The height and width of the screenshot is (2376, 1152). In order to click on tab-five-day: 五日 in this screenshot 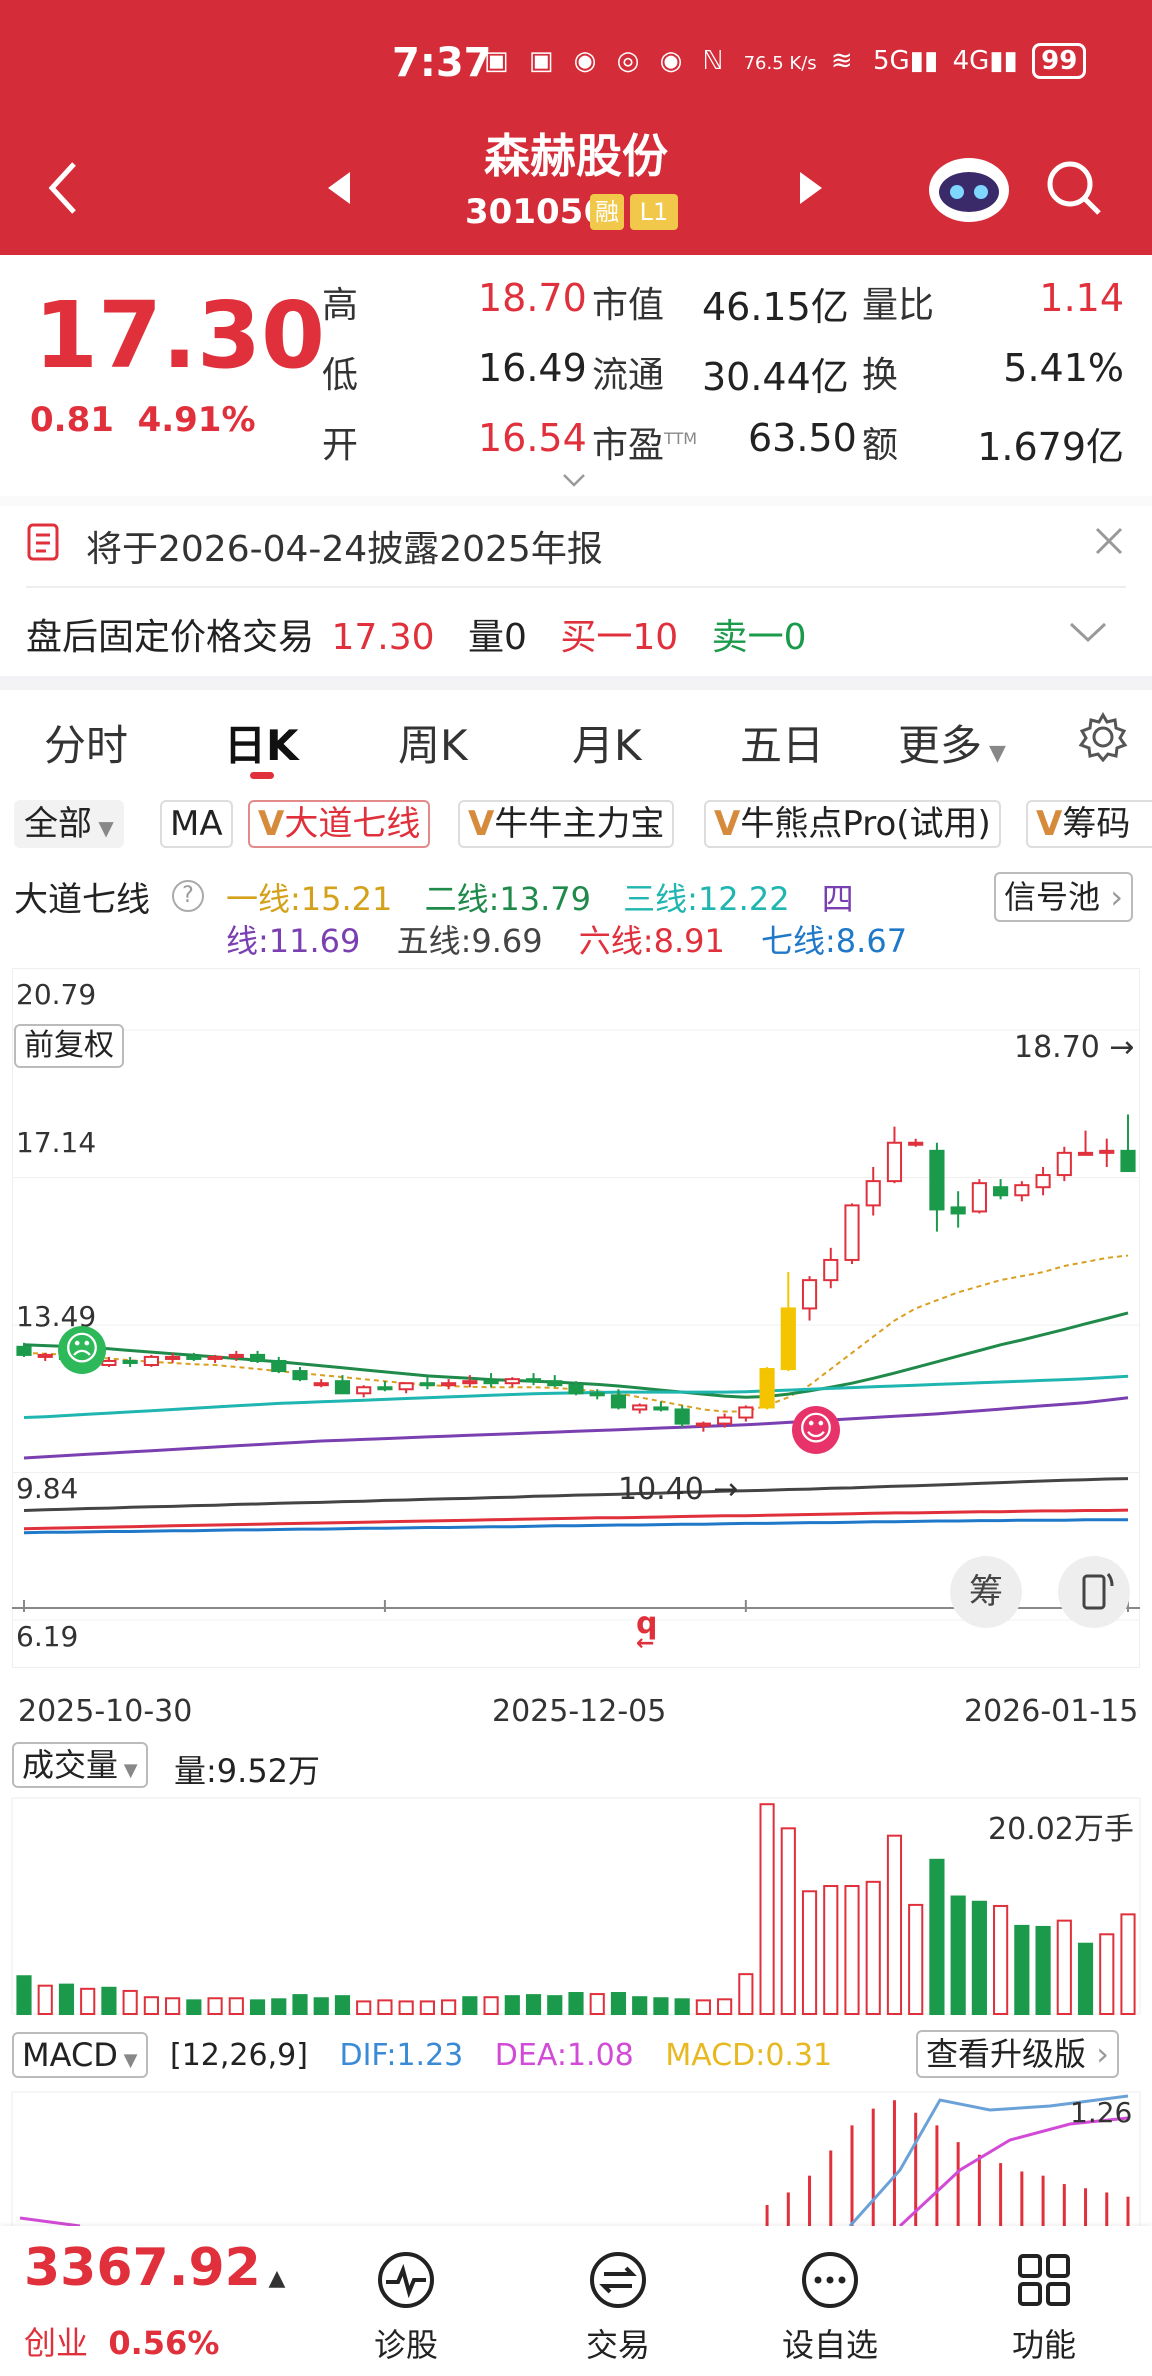, I will do `click(782, 742)`.